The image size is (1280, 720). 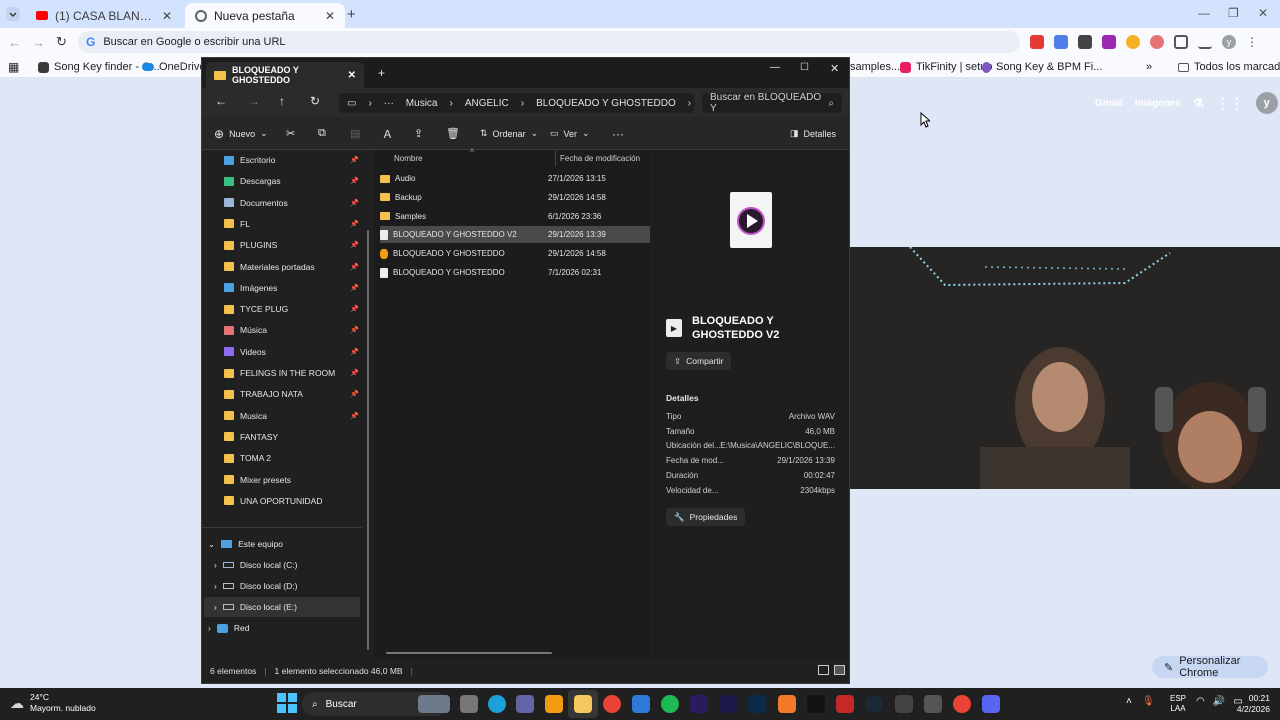 What do you see at coordinates (549, 42) in the screenshot?
I see `omnibox: G Buscar en Google o escribir una URL` at bounding box center [549, 42].